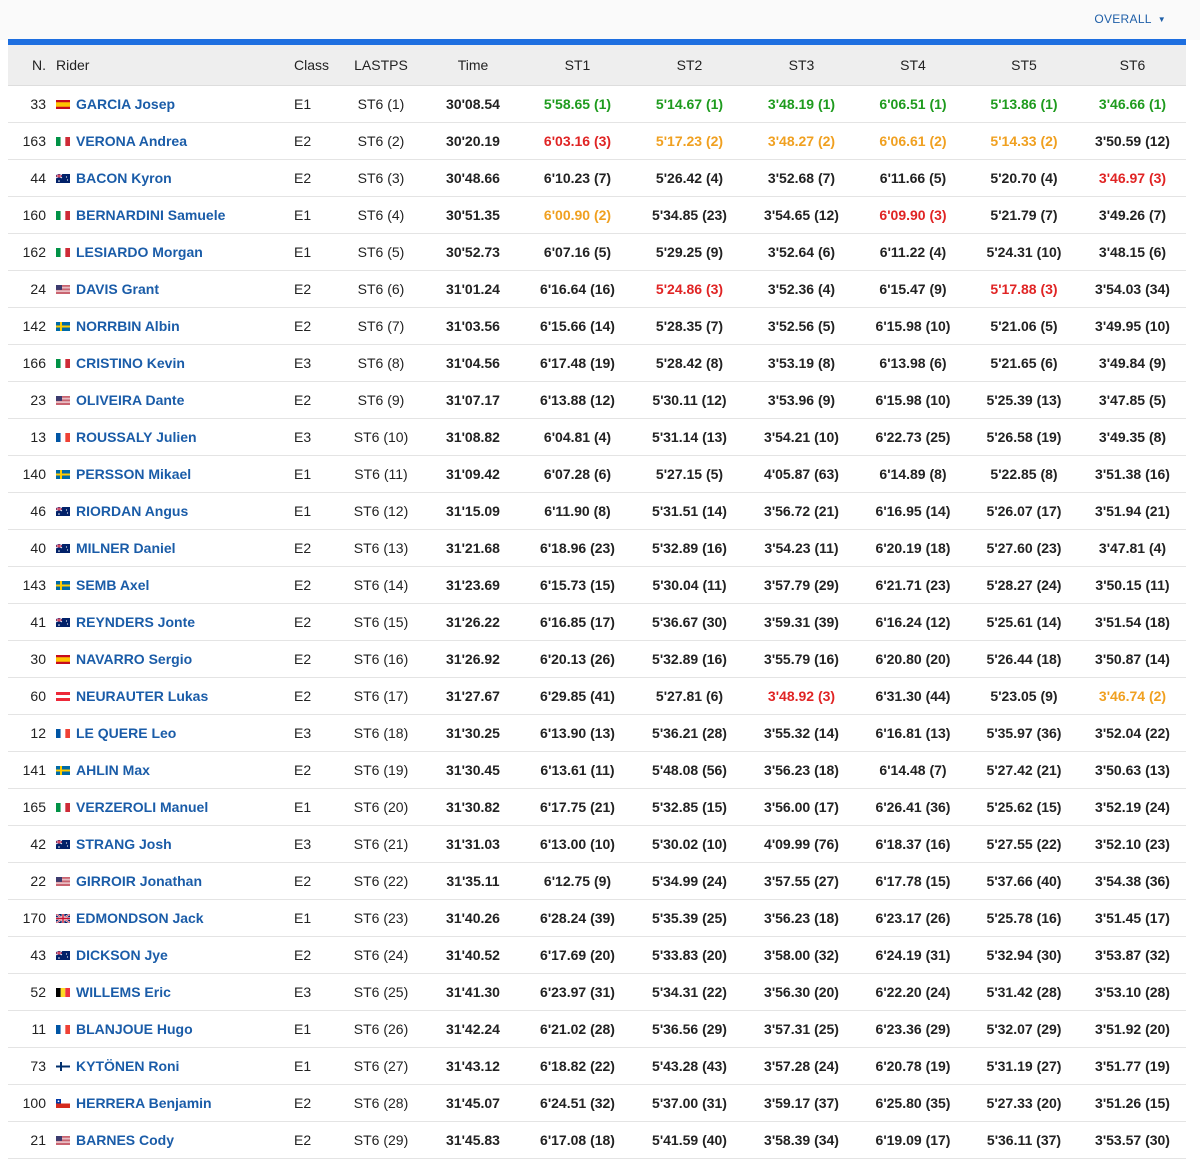 The image size is (1200, 1159). Describe the element at coordinates (128, 326) in the screenshot. I see `rider-name-link: NORRBIN Albin` at that location.